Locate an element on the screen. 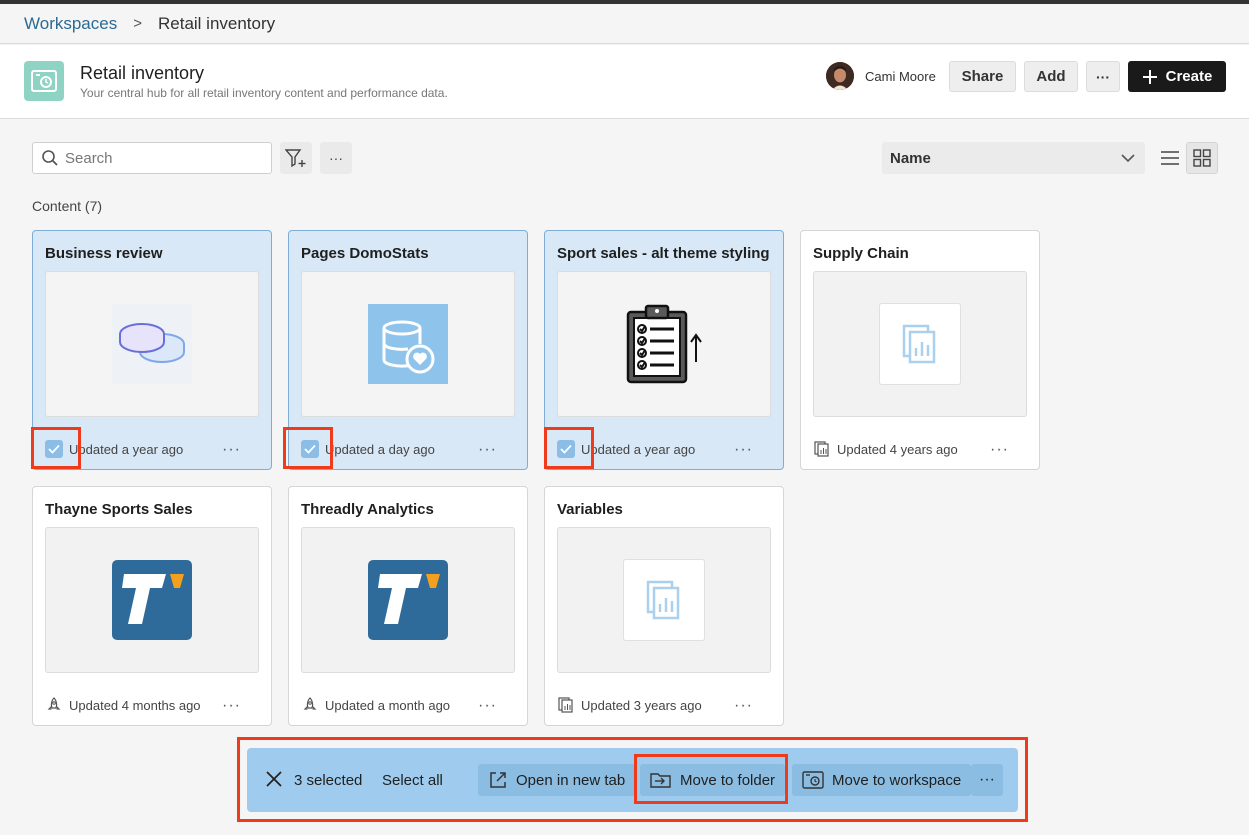 This screenshot has width=1249, height=835. header-more-button: ··· is located at coordinates (1103, 76).